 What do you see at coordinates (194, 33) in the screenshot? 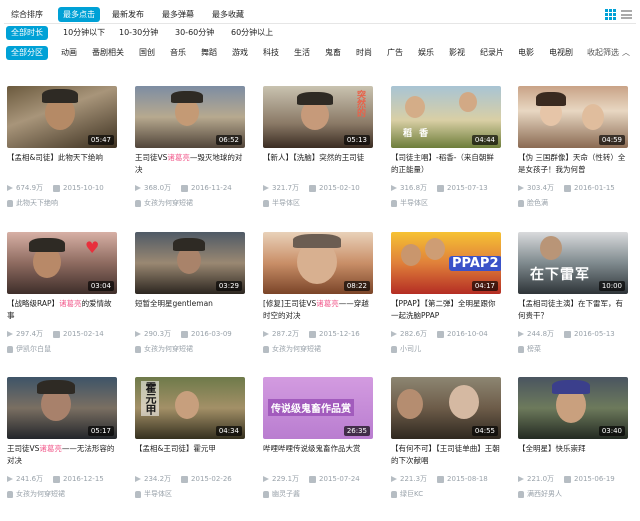
I see `duration-30-60: 30-60分钟` at bounding box center [194, 33].